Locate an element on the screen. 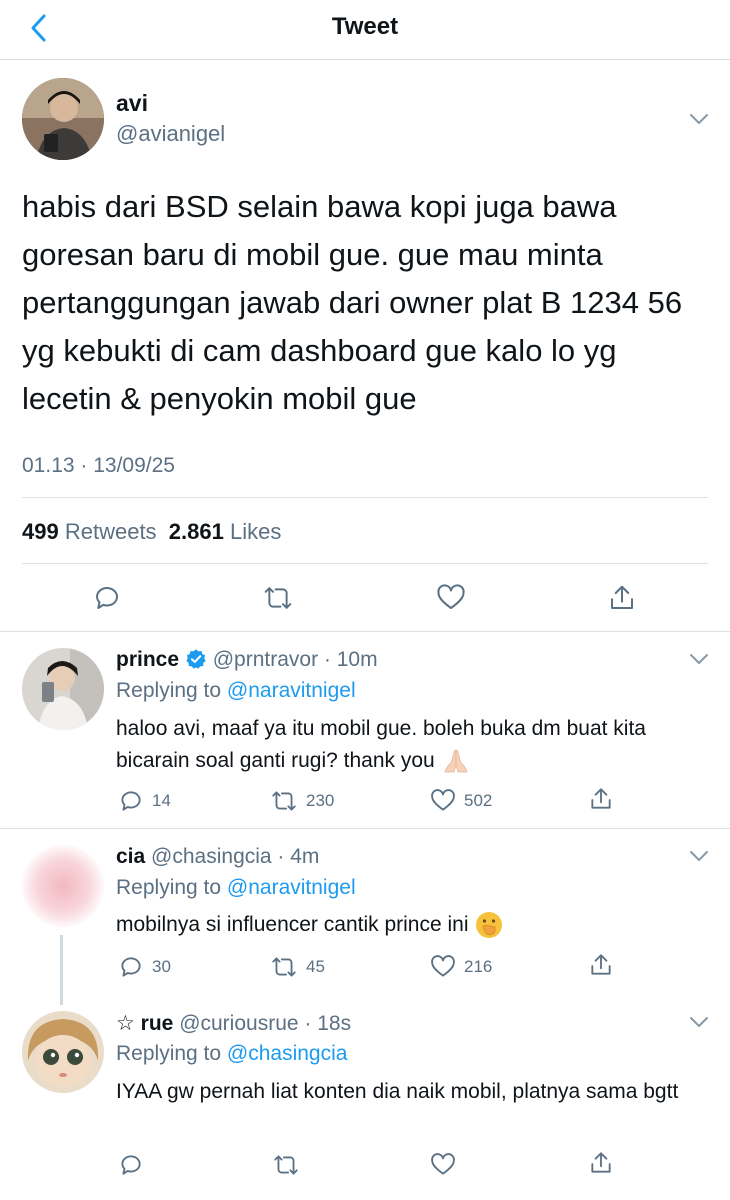  top-nav-bar: Tweet is located at coordinates (365, 30).